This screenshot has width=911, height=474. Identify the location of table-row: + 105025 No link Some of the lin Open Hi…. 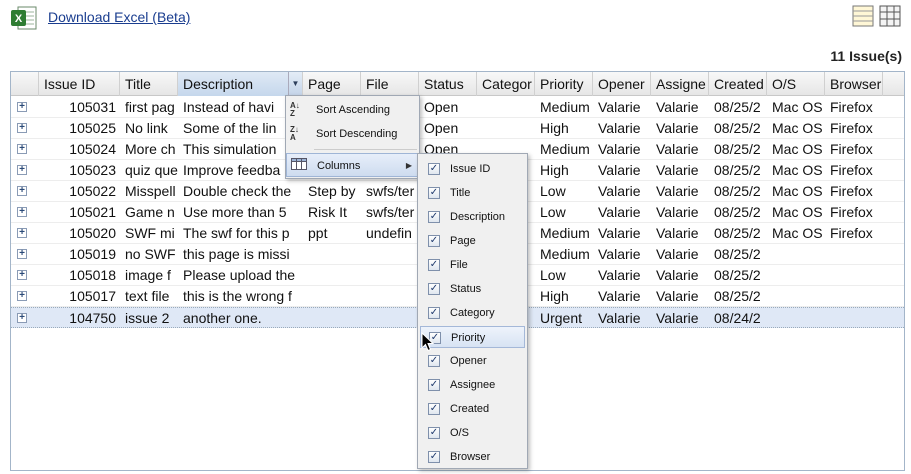
(457, 128).